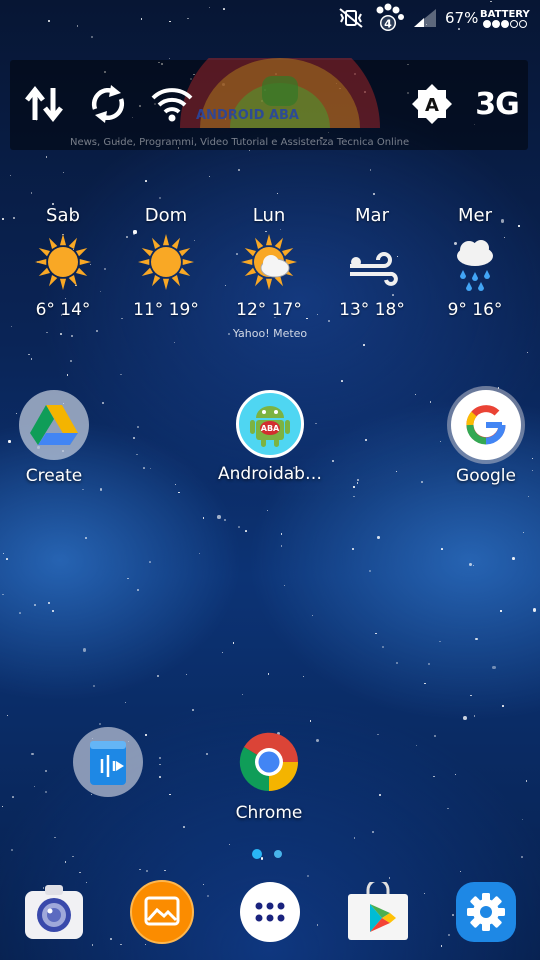 The width and height of the screenshot is (540, 960). I want to click on wifi-icon, so click(172, 105).